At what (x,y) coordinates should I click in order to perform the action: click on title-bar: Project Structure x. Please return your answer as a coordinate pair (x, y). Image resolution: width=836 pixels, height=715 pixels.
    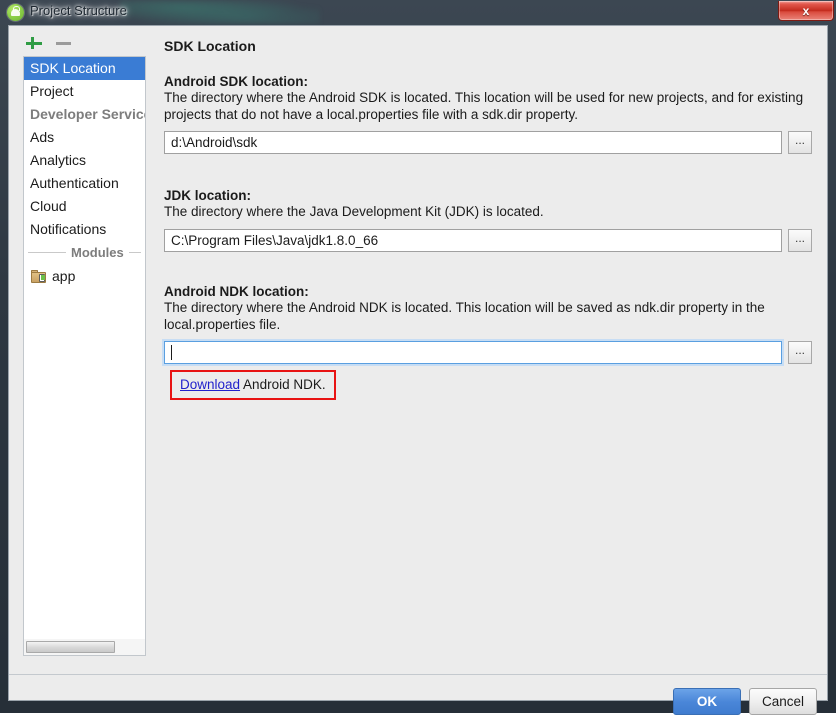
    Looking at the image, I should click on (418, 12).